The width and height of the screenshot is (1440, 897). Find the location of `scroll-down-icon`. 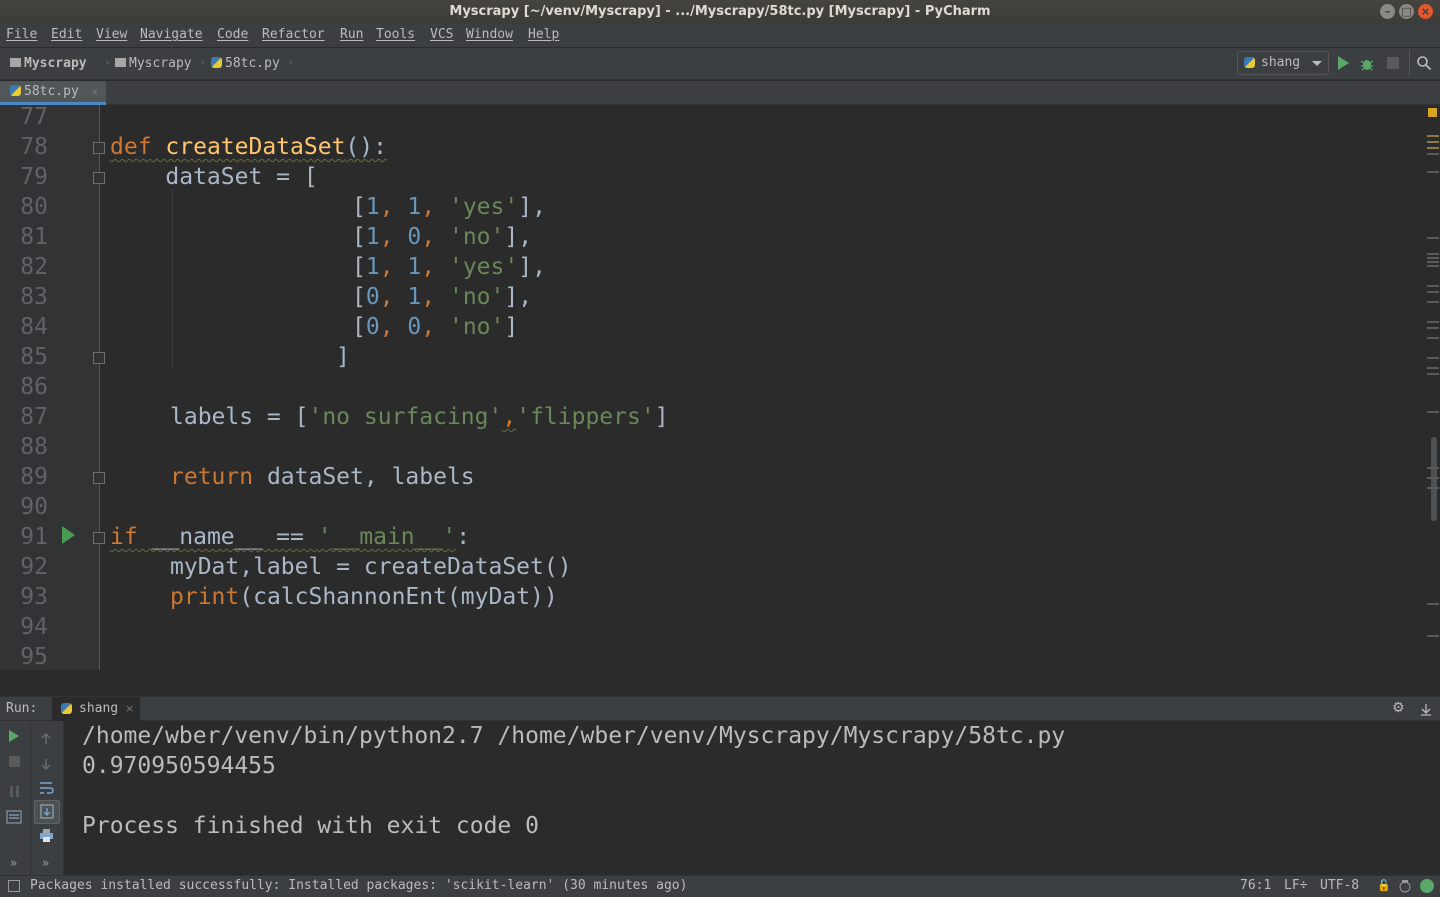

scroll-down-icon is located at coordinates (46, 763).